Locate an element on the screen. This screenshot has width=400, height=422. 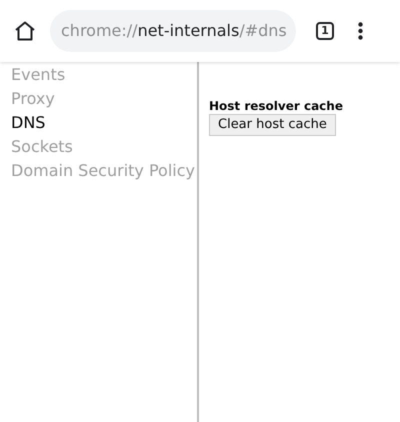
address-bar: chrome://net-internals/#dns is located at coordinates (173, 31).